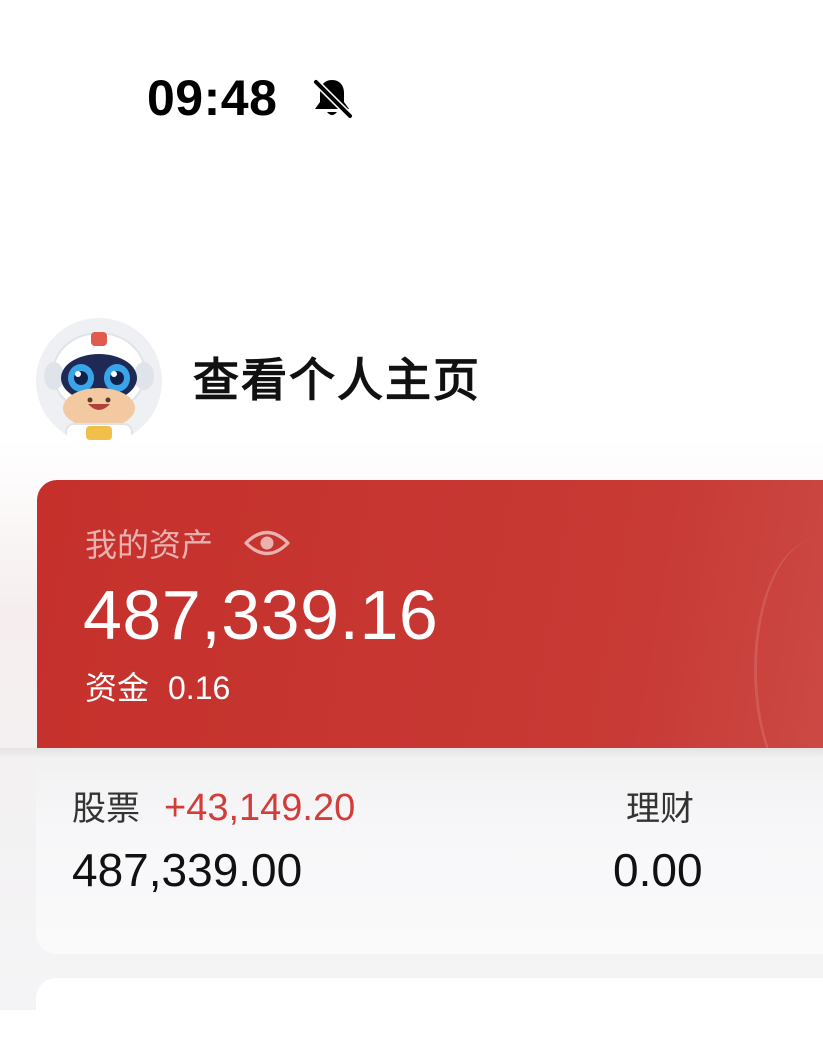 Image resolution: width=823 pixels, height=1058 pixels. Describe the element at coordinates (411, 753) in the screenshot. I see `divider-shadow` at that location.